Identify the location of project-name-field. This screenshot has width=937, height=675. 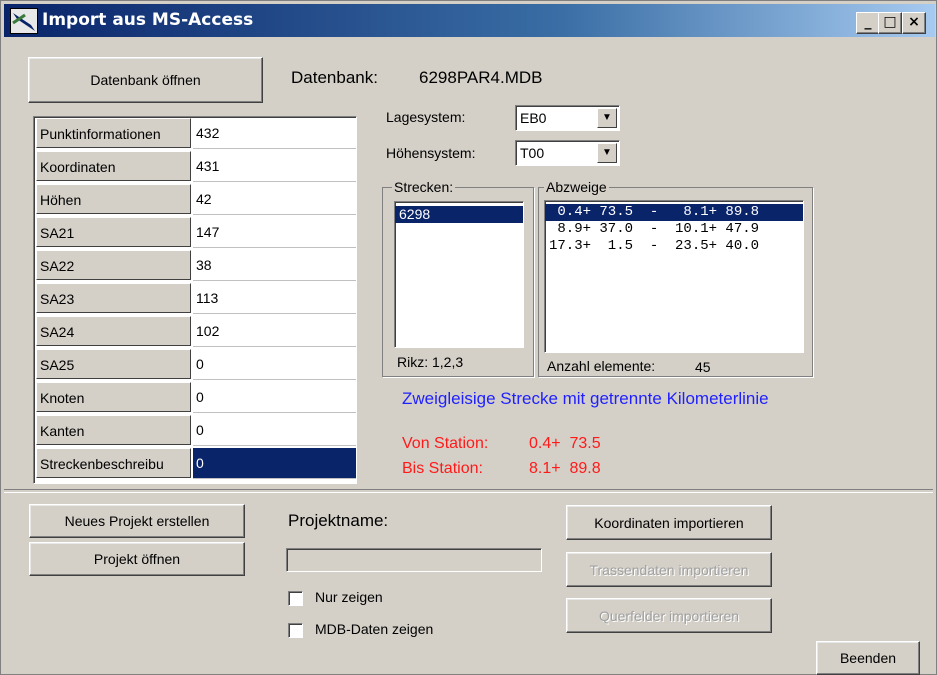
(414, 560).